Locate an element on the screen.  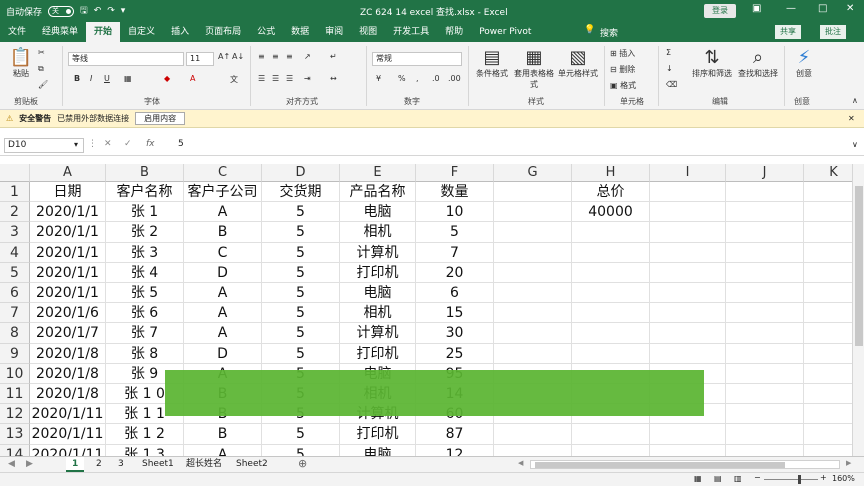
align-left-icon: ☰ is located at coordinates (261, 78).